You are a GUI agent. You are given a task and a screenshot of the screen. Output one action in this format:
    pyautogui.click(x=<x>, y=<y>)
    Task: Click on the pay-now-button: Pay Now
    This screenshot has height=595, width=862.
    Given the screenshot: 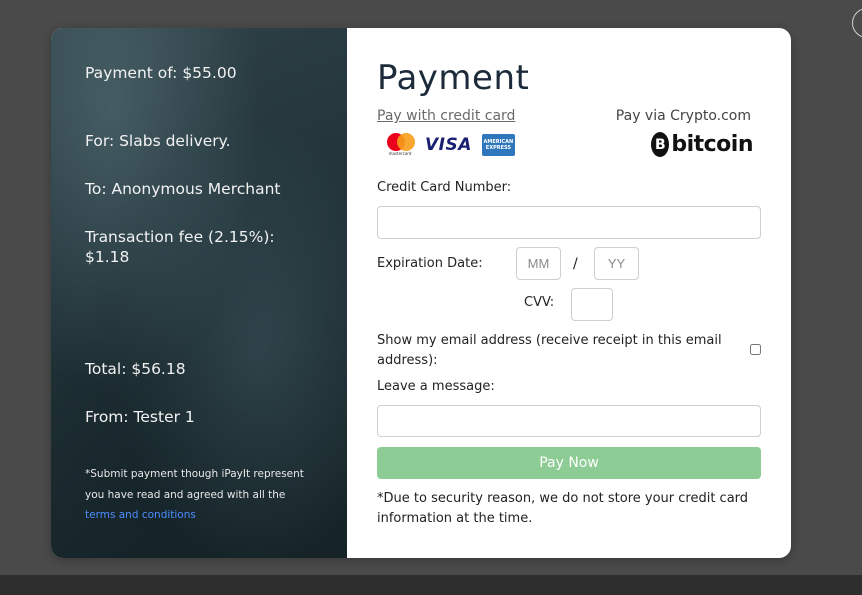 What is the action you would take?
    pyautogui.click(x=569, y=463)
    